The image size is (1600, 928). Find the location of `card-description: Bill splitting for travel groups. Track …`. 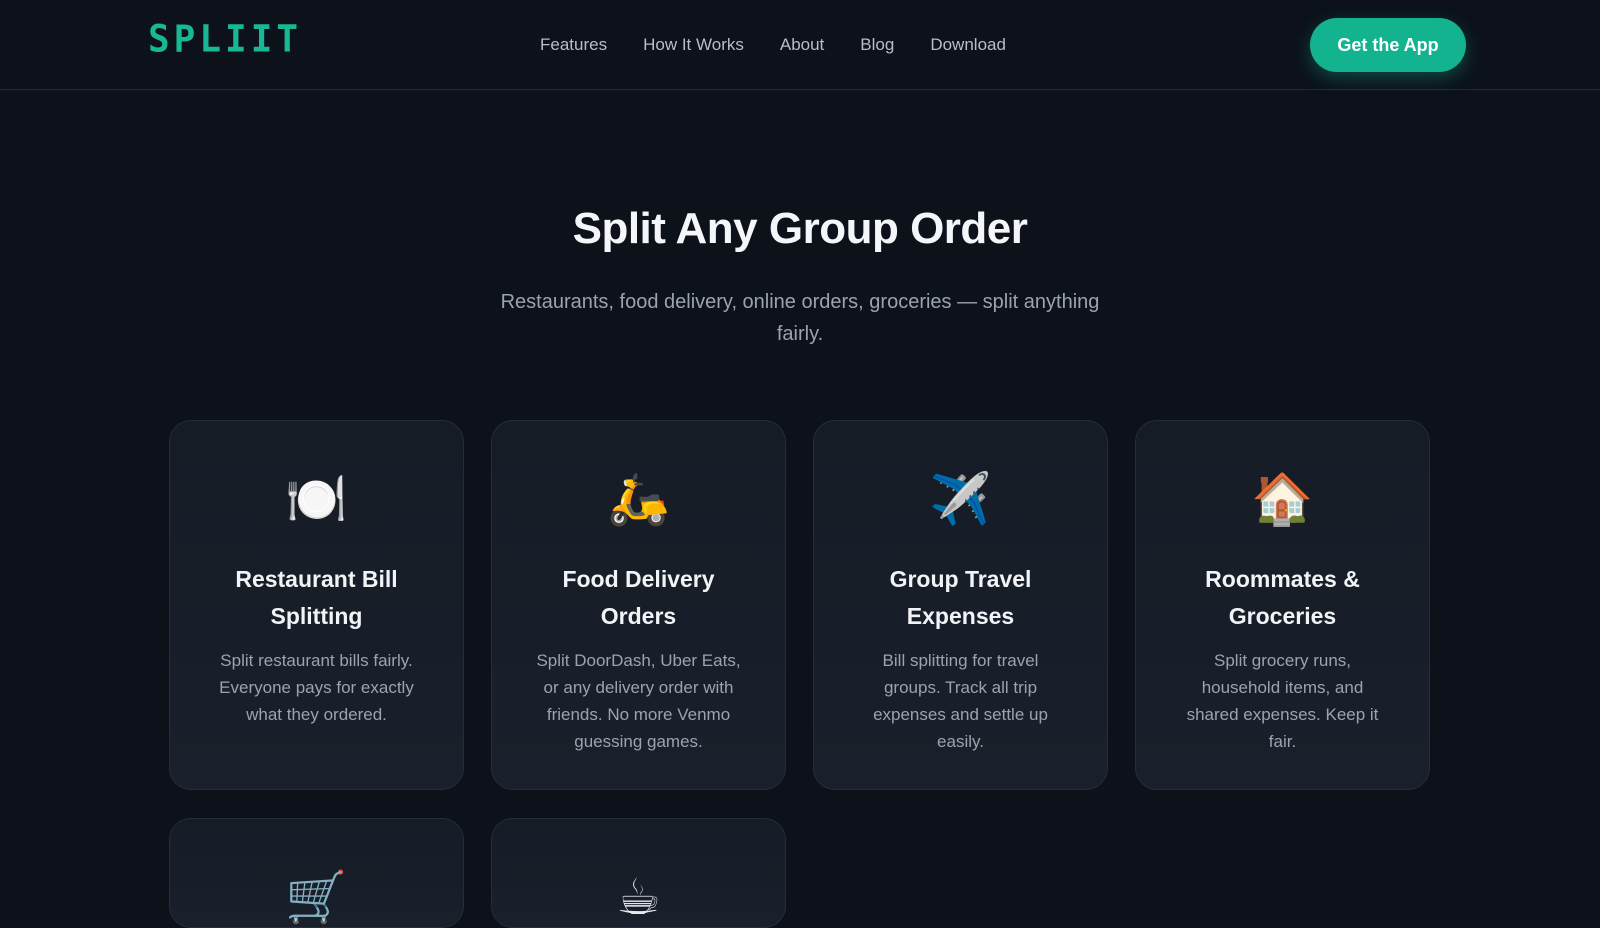

card-description: Bill splitting for travel groups. Track … is located at coordinates (960, 701).